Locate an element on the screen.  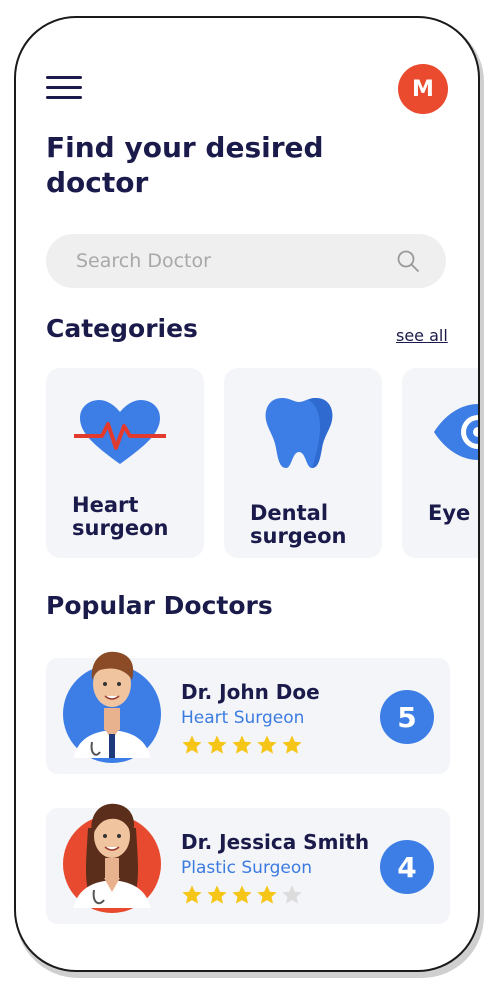
doctor-card: Dr. John Doe Heart Surgeon 5 is located at coordinates (248, 712).